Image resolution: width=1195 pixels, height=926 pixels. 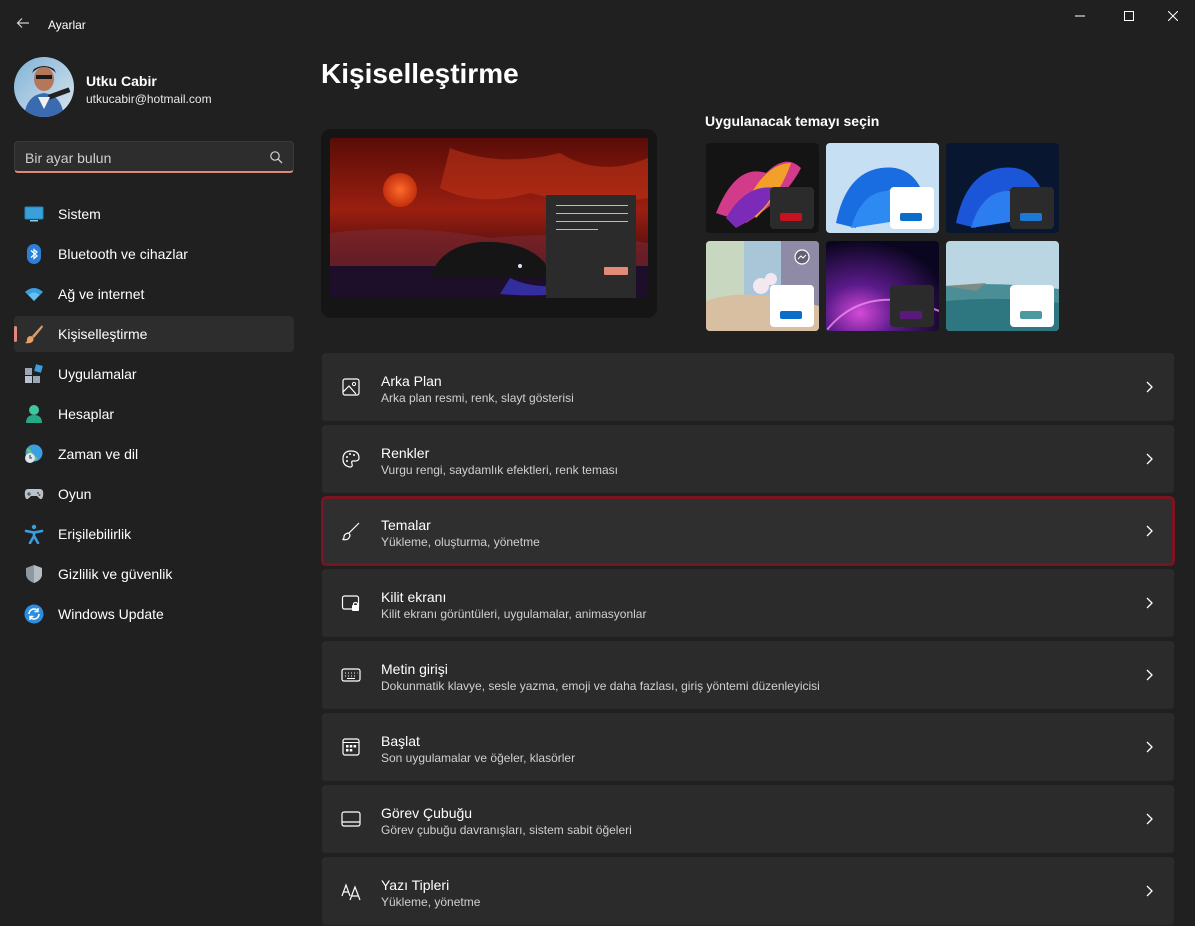 What do you see at coordinates (276, 157) in the screenshot?
I see `search-icon` at bounding box center [276, 157].